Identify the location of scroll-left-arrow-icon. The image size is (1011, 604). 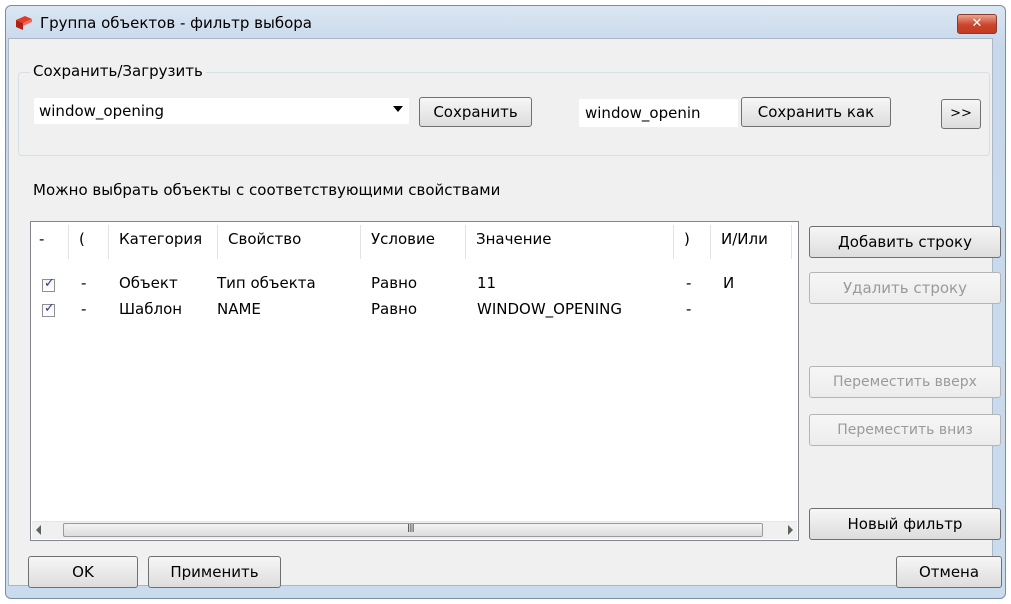
(38, 530).